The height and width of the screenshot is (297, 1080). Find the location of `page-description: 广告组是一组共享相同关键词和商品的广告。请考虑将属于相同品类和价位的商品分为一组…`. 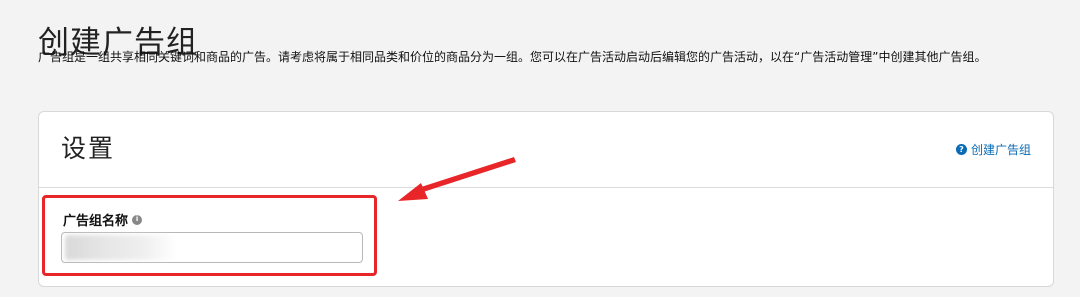

page-description: 广告组是一组共享相同关键词和商品的广告。请考虑将属于相同品类和价位的商品分为一组… is located at coordinates (512, 57).